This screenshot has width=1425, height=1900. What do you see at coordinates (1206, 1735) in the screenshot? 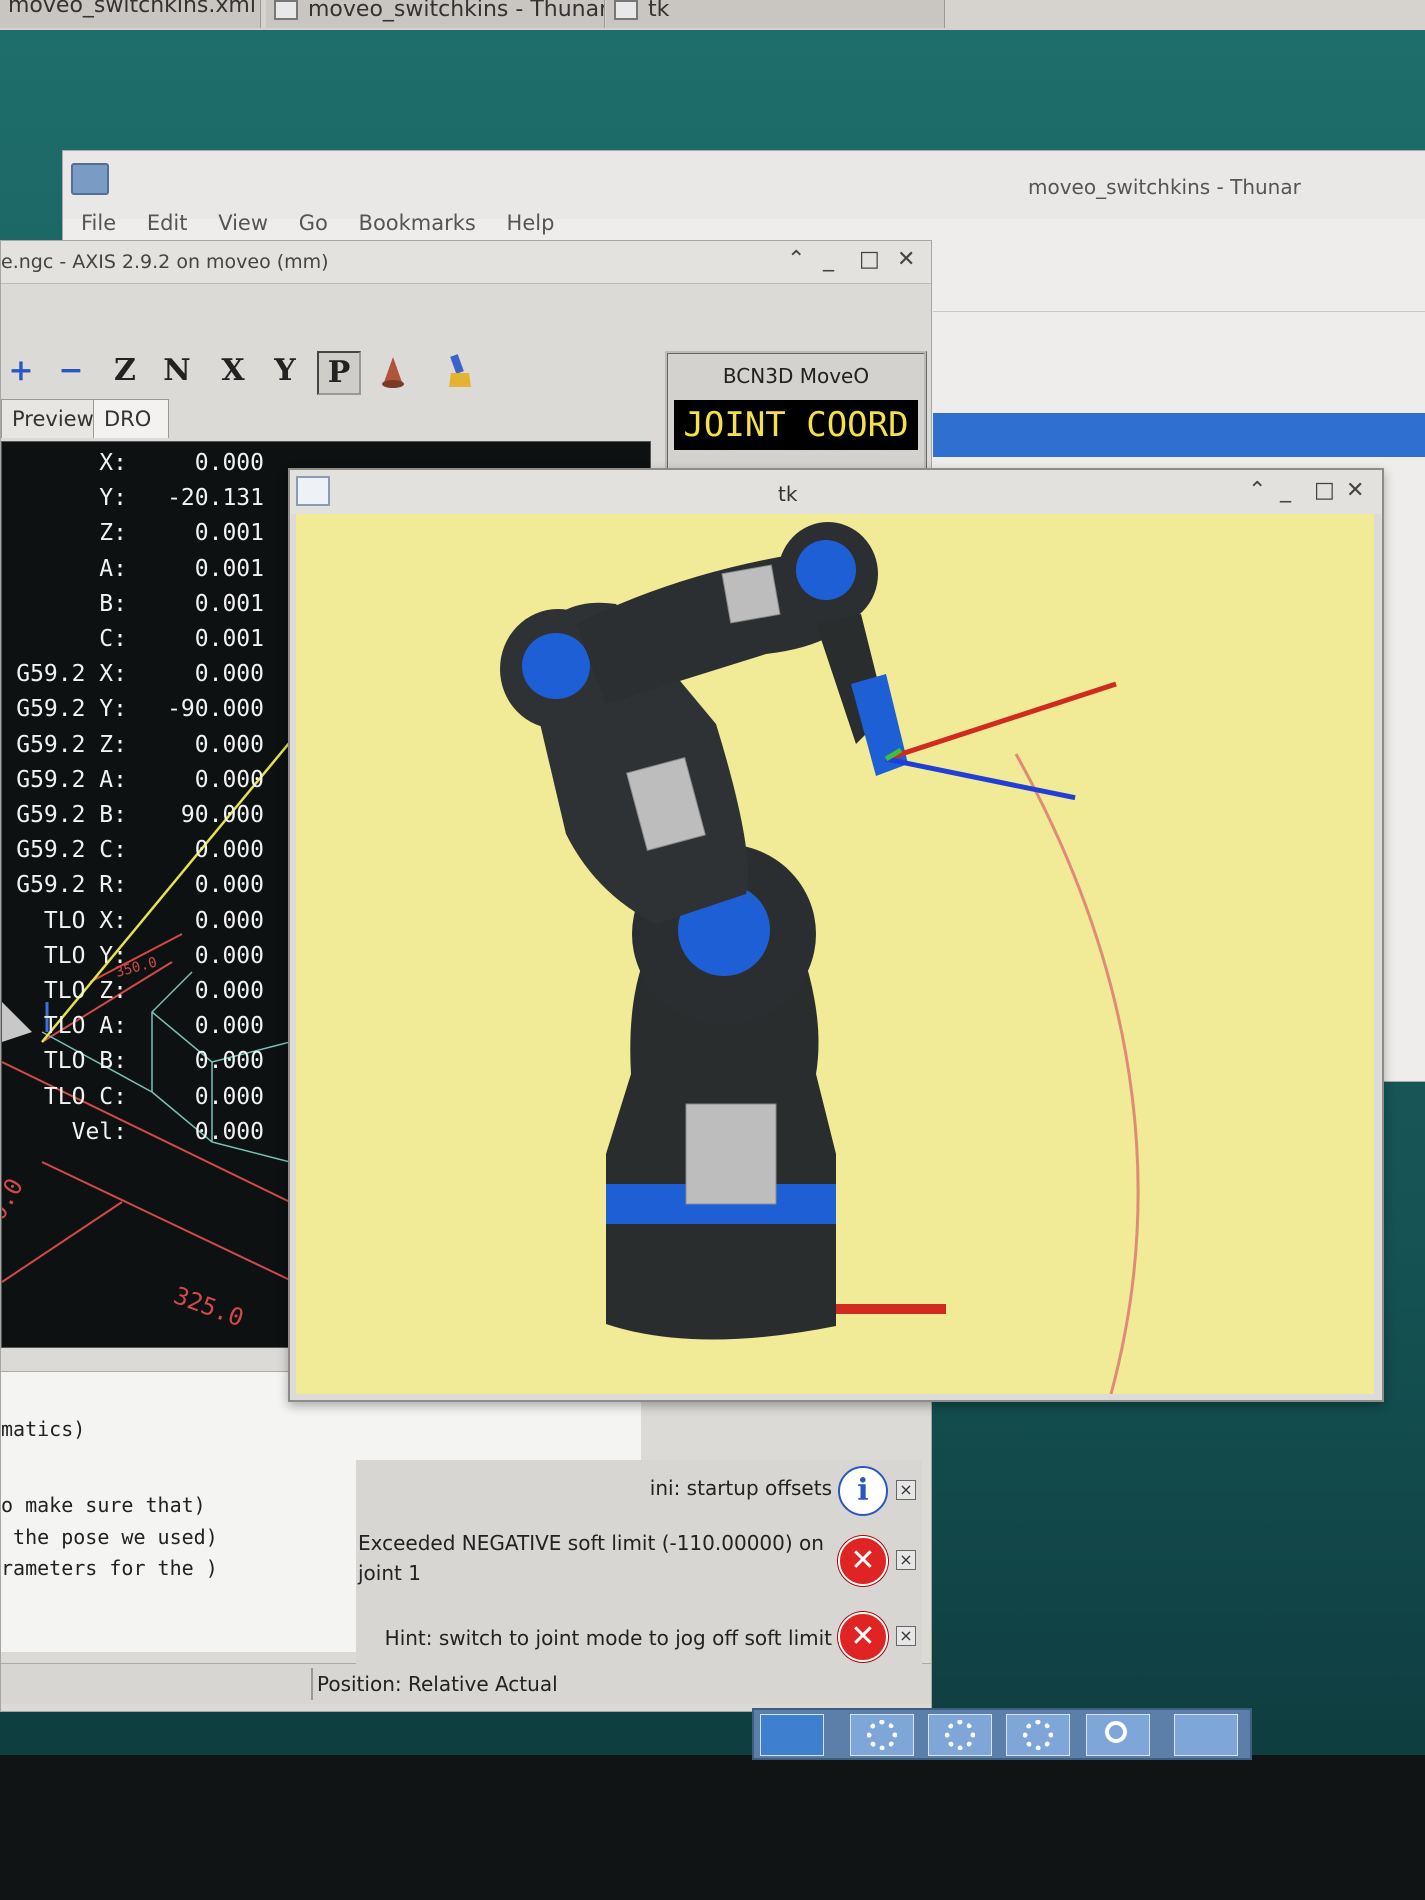
I see `folder-launcher` at bounding box center [1206, 1735].